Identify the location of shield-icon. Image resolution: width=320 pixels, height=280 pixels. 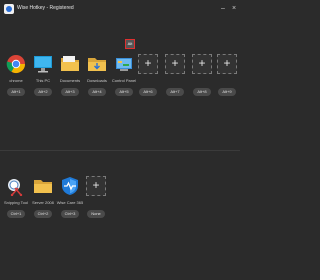
(70, 186).